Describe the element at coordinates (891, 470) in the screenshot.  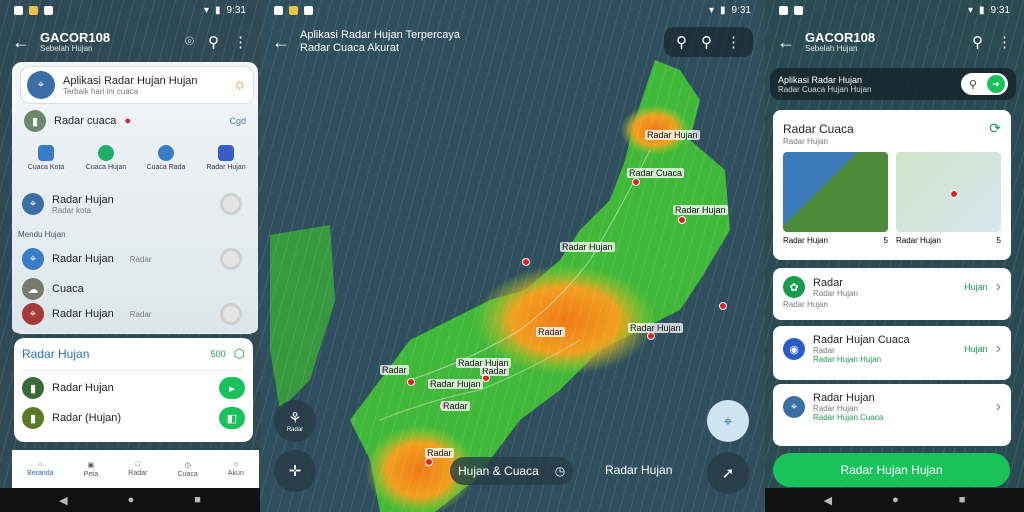
I see `primary-action-button: Radar Hujan Hujan` at that location.